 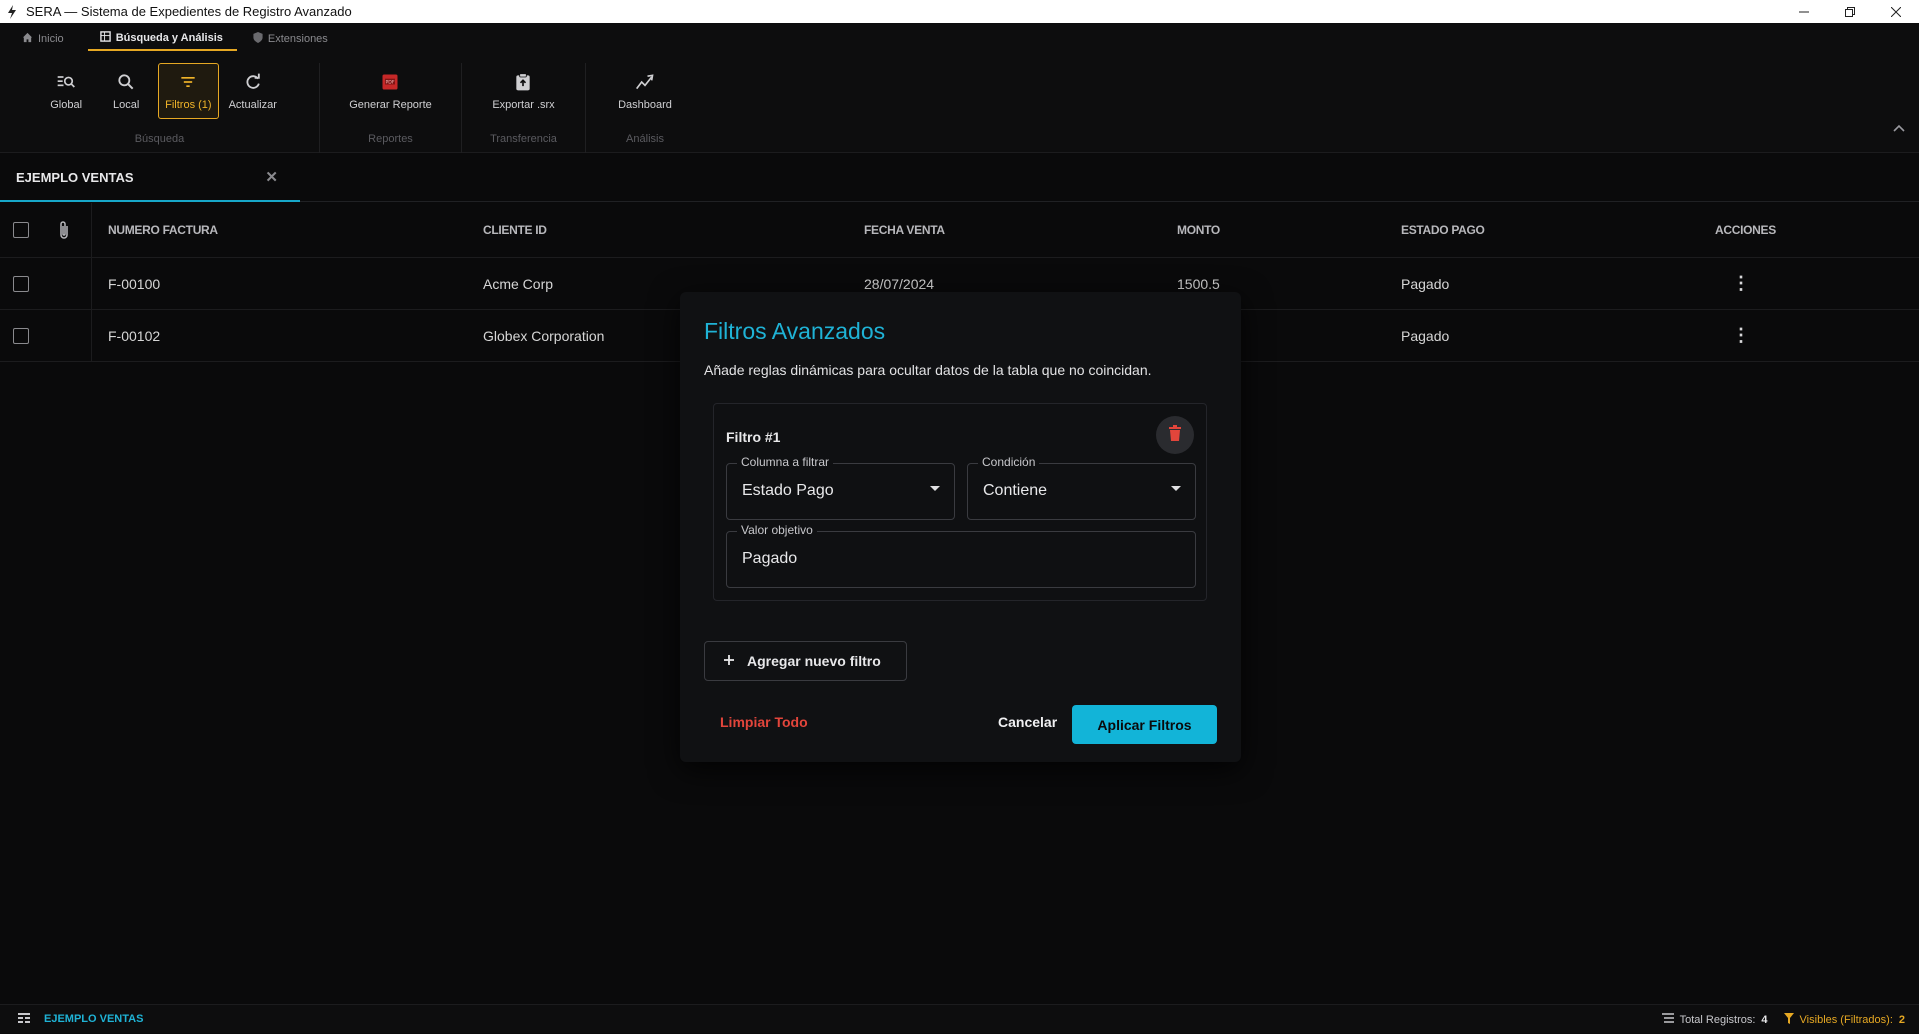 I want to click on cell-numero-factura: F-00102, so click(x=134, y=335).